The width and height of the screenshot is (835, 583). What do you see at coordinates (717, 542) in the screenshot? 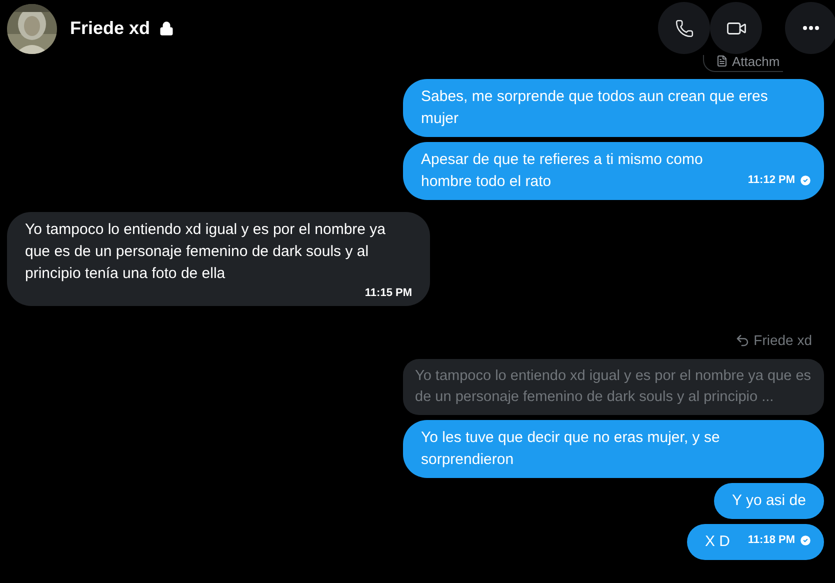
I see `message-text: X D` at bounding box center [717, 542].